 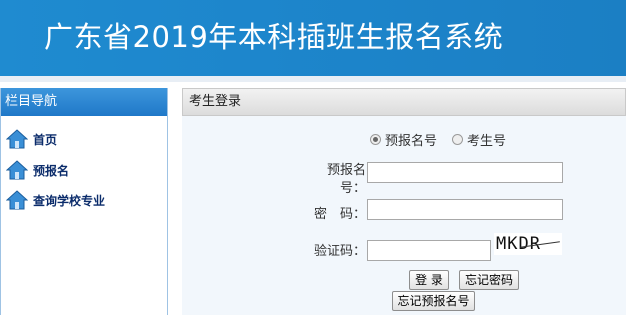 I want to click on radio-prereg, so click(x=375, y=139).